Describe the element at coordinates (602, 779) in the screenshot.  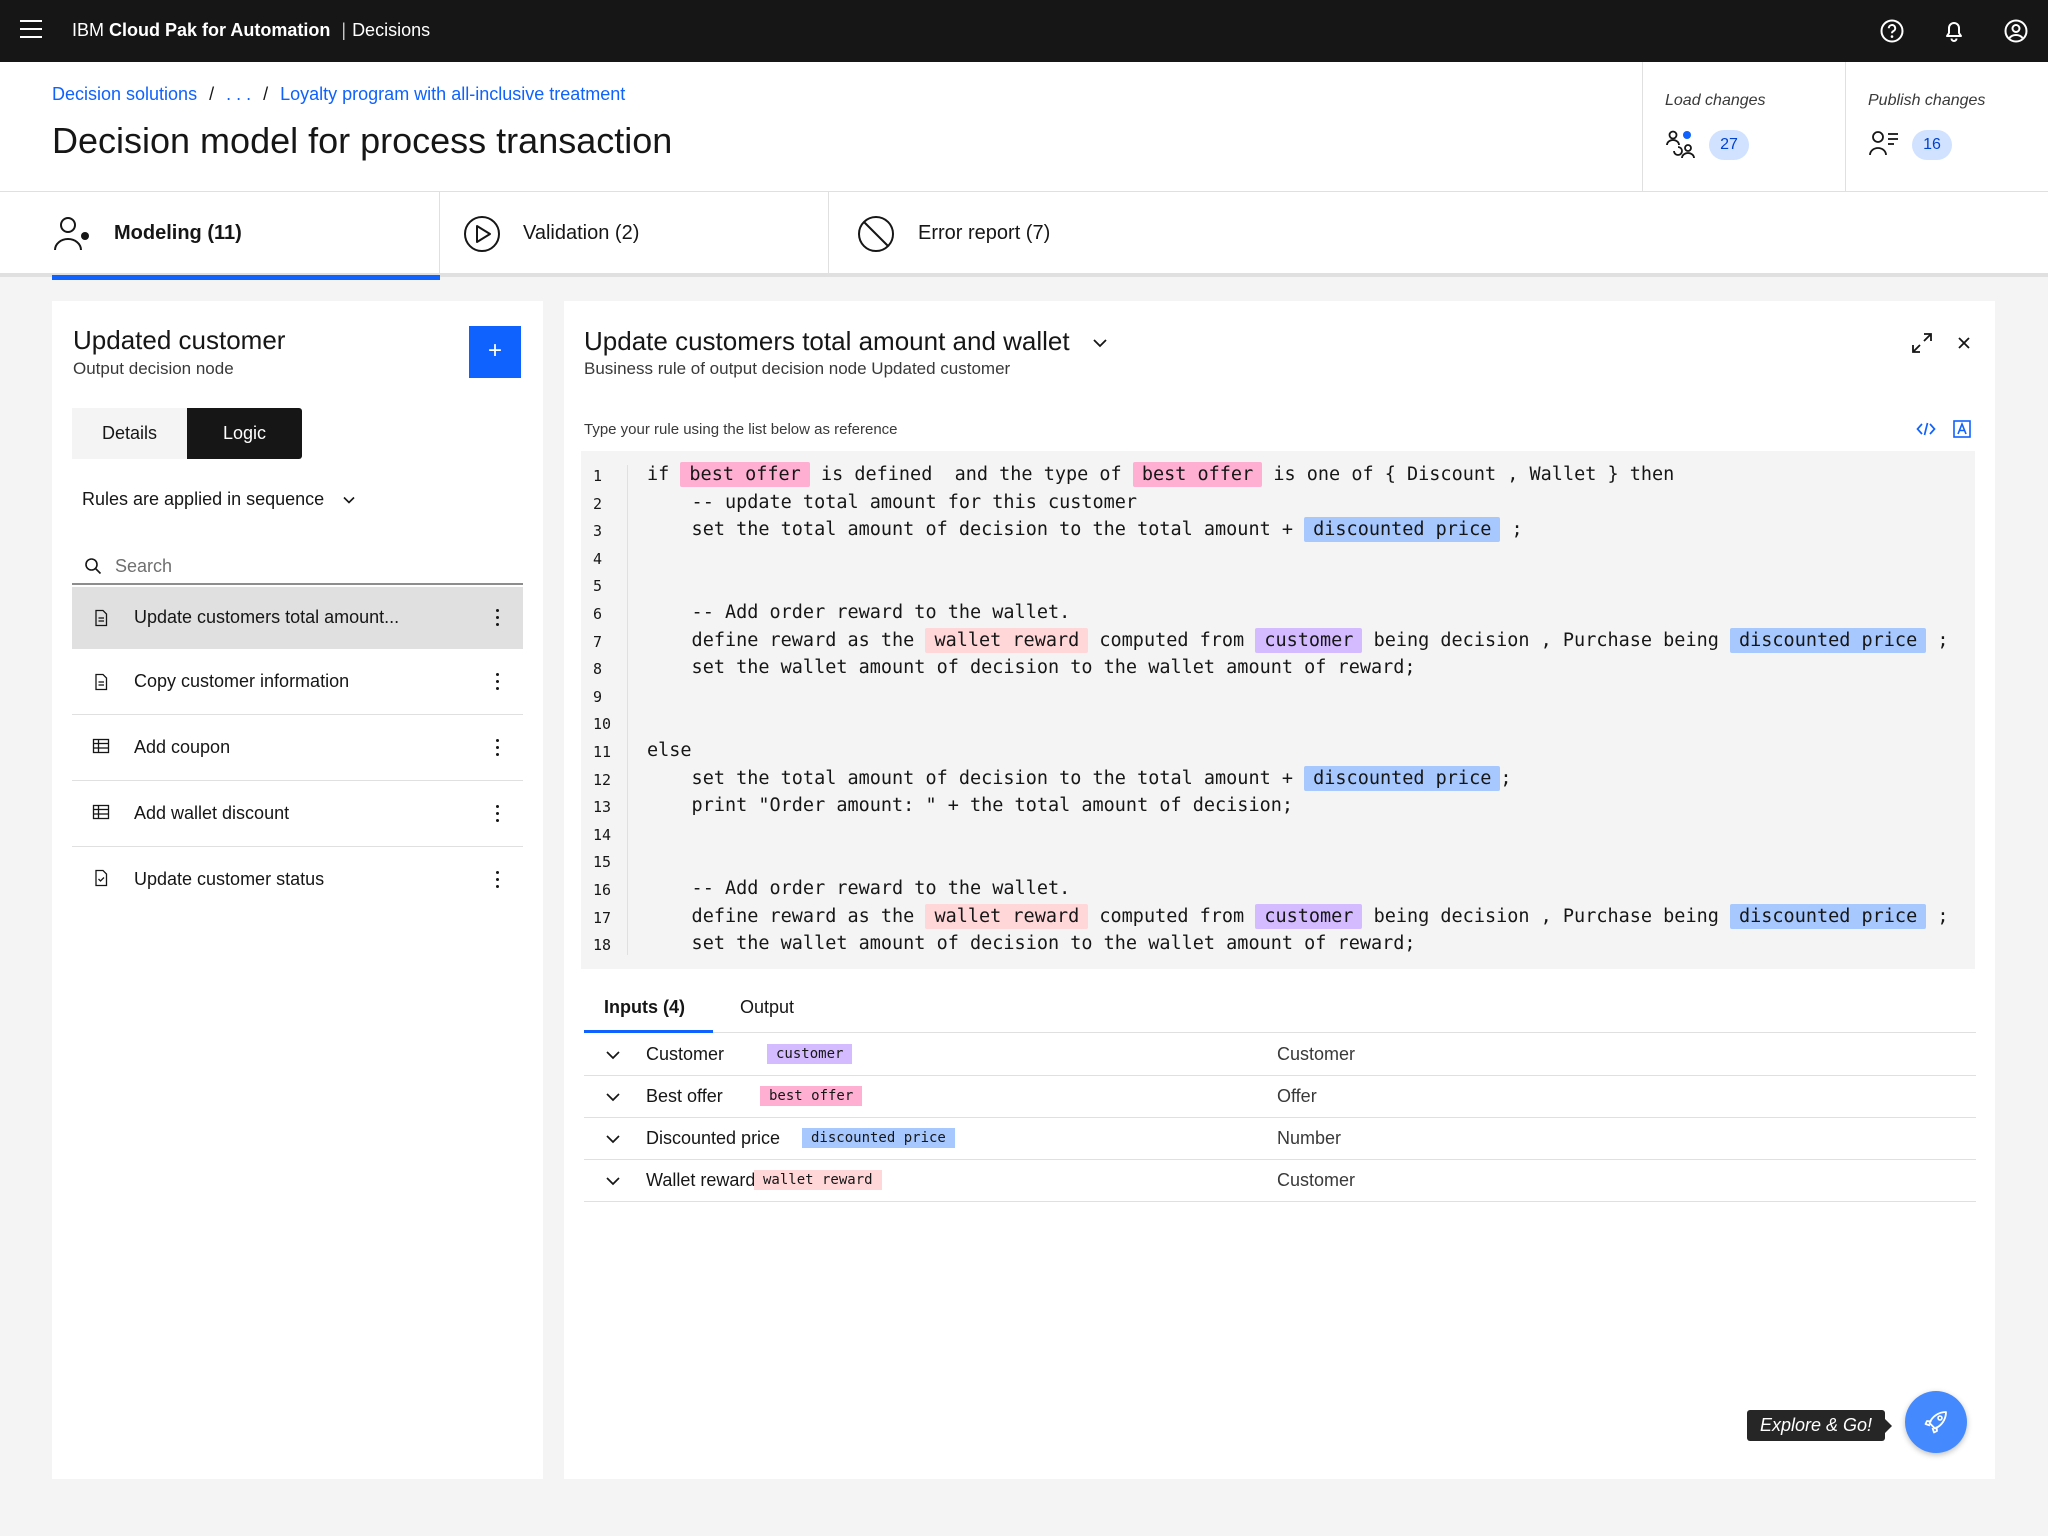
I see `line-number: 12` at that location.